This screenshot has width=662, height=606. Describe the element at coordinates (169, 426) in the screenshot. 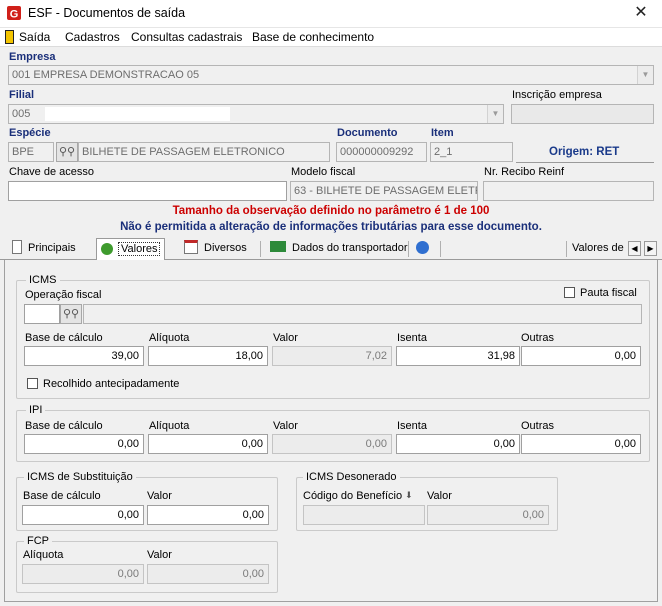

I see `ipi-aliquota-label: Alíquota` at that location.